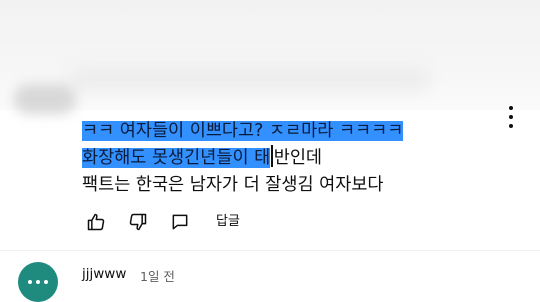 The height and width of the screenshot is (302, 540). I want to click on comment-button, so click(180, 222).